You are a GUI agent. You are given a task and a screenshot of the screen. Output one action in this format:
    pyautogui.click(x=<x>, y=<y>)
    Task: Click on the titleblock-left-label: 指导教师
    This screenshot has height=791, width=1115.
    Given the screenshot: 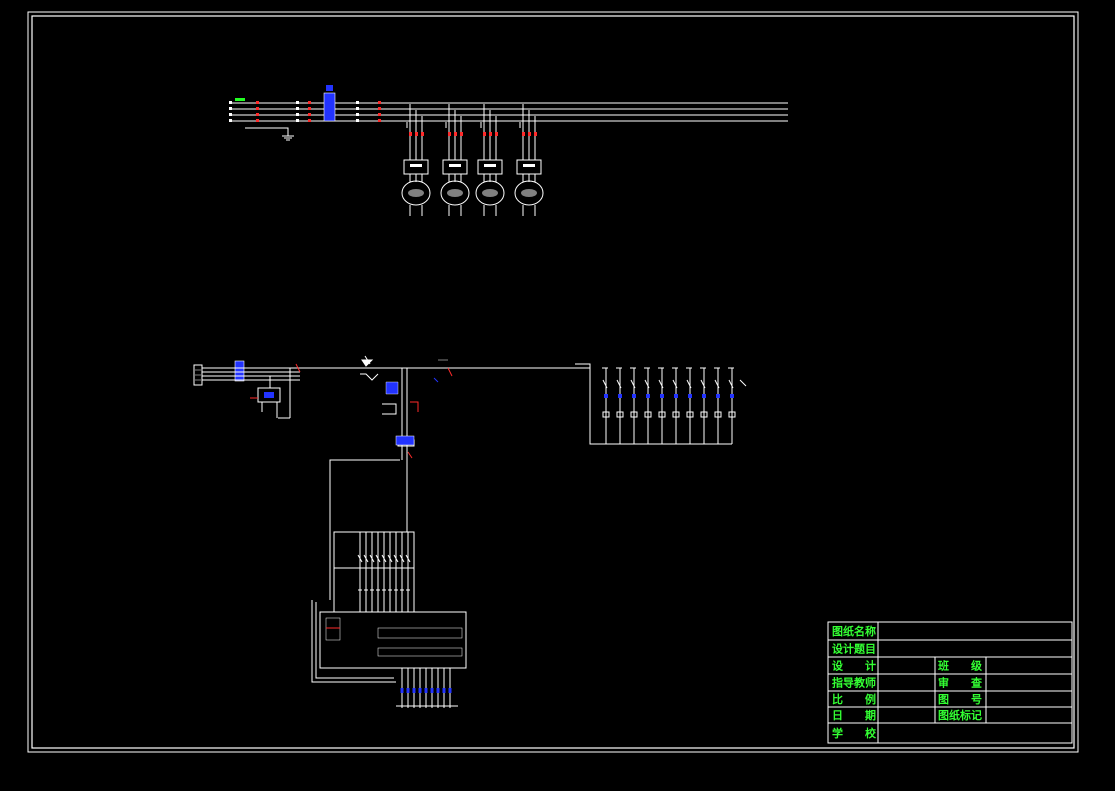 What is the action you would take?
    pyautogui.click(x=854, y=683)
    